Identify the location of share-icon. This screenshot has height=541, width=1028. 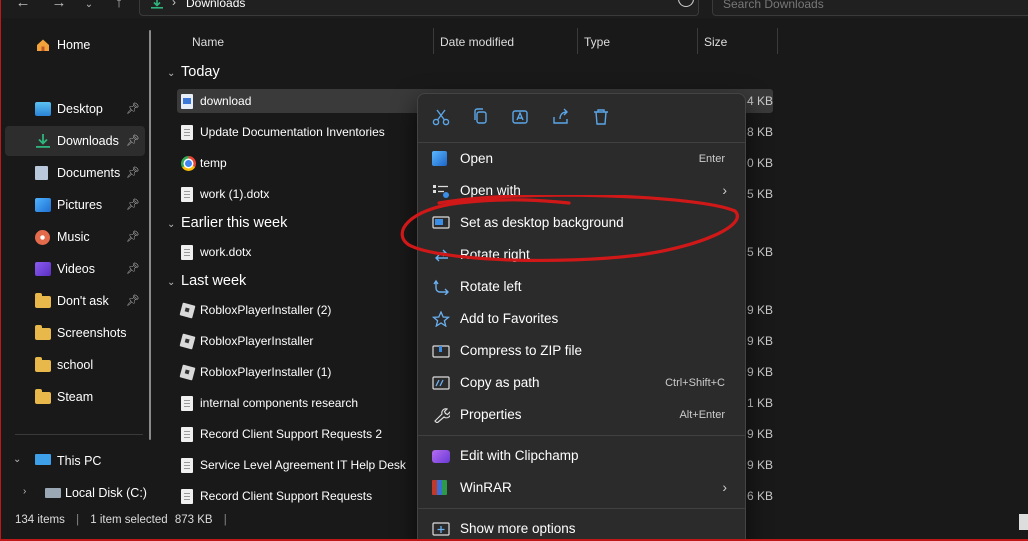
(561, 117).